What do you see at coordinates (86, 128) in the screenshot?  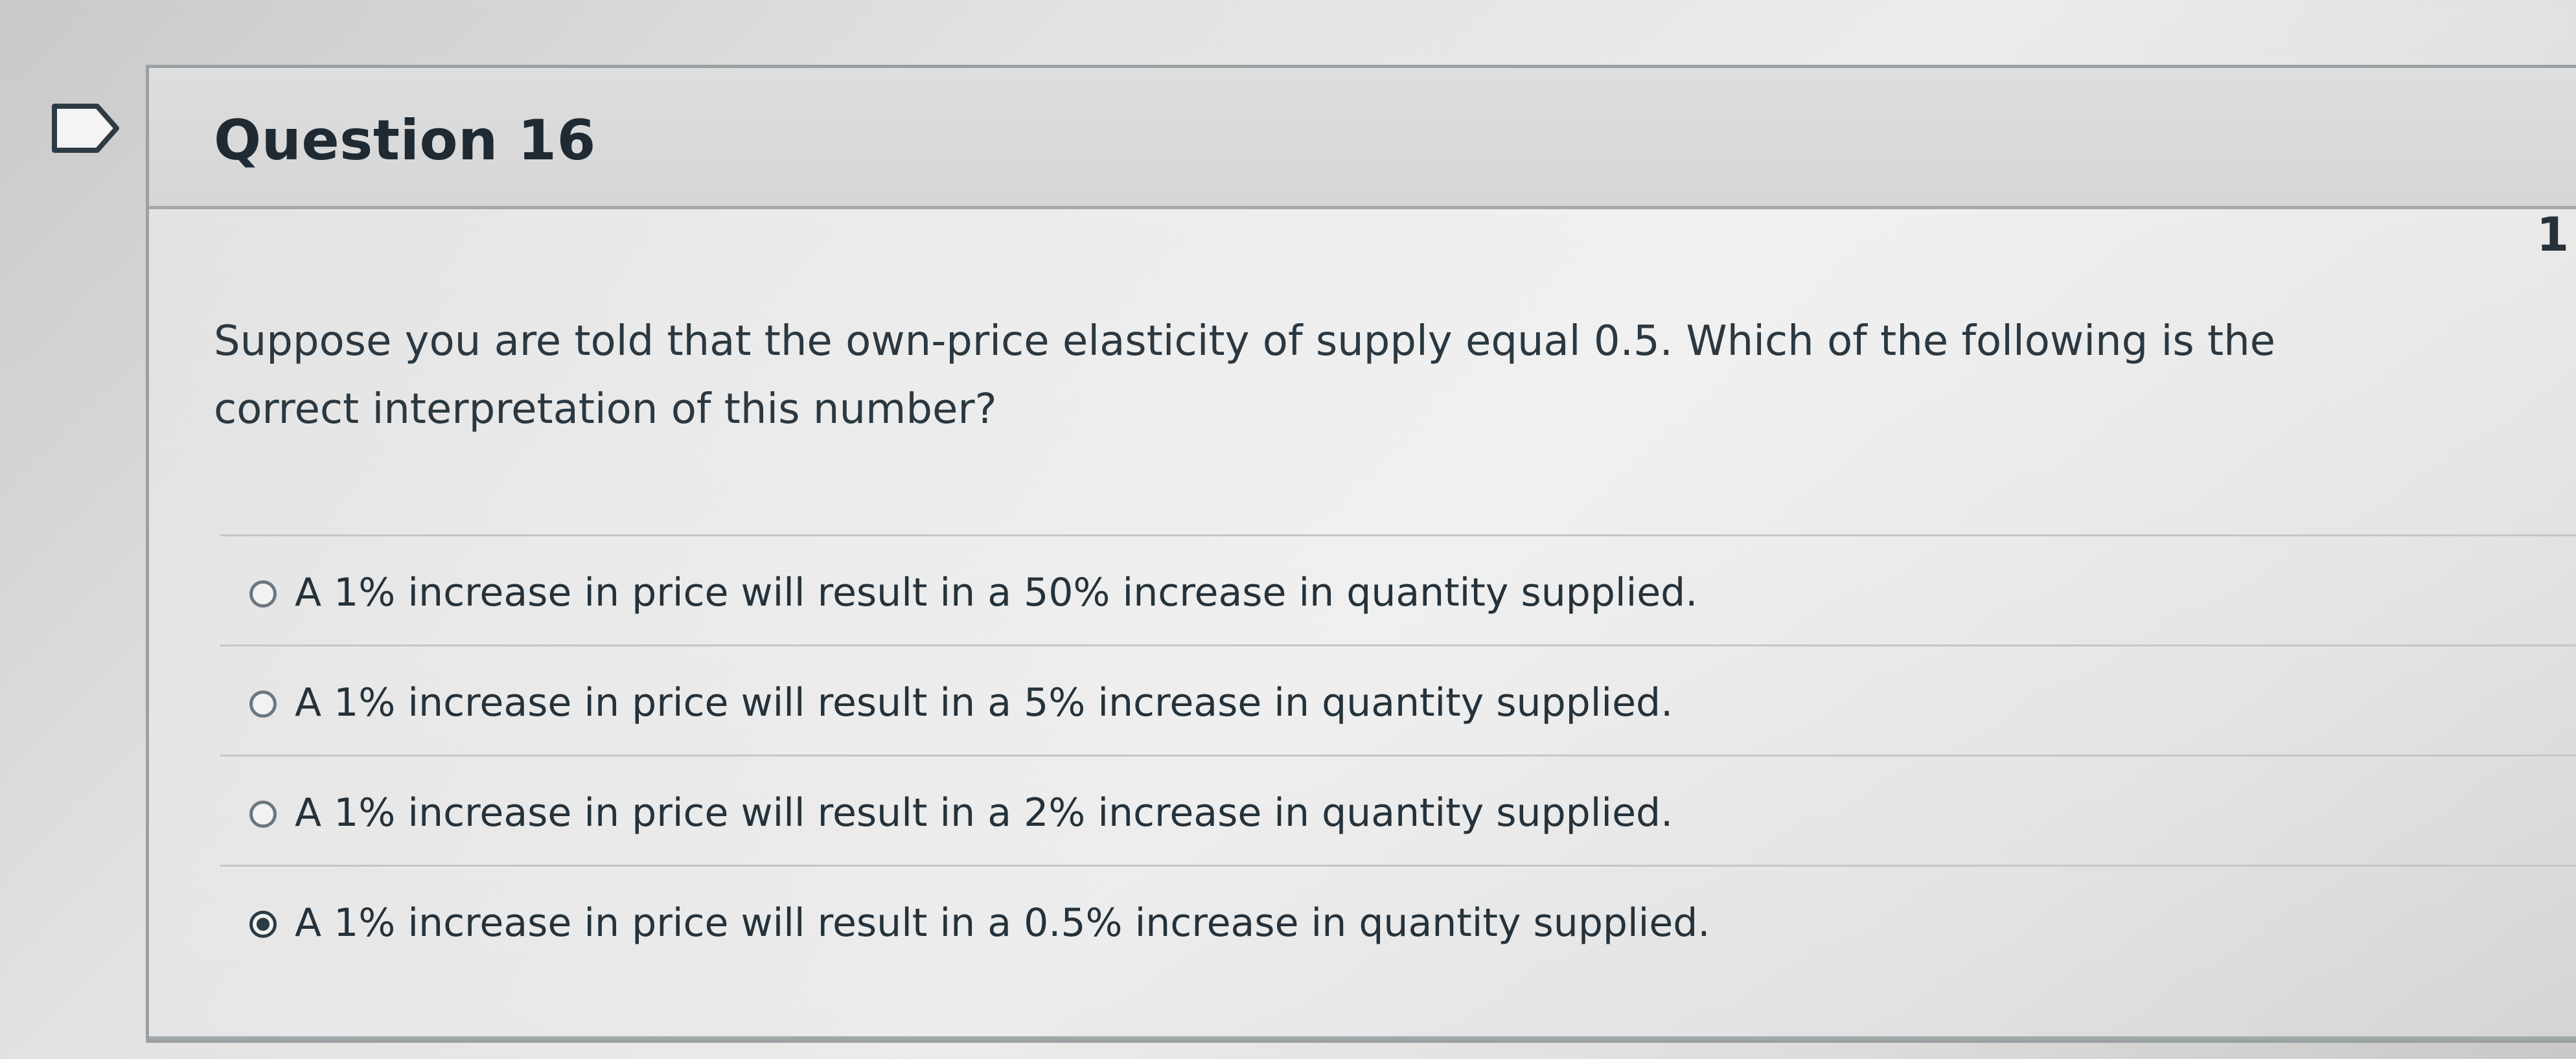 I see `flag-question-icon` at bounding box center [86, 128].